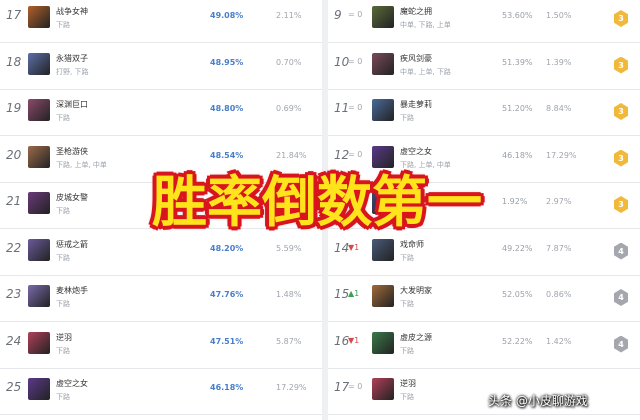 The width and height of the screenshot is (640, 420). Describe the element at coordinates (72, 104) in the screenshot. I see `champion-name: 深渊巨口` at that location.